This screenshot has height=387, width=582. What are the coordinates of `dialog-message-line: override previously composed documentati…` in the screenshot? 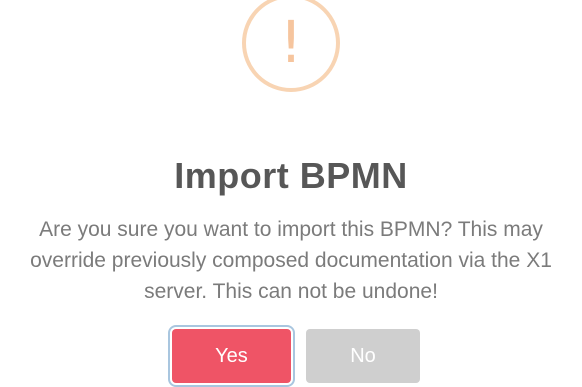 It's located at (291, 260).